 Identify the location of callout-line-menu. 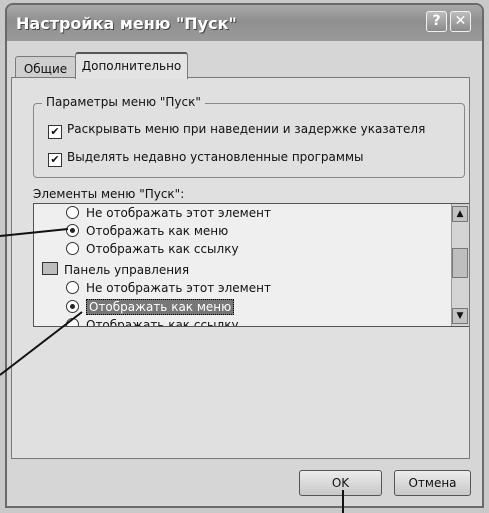
(34, 232).